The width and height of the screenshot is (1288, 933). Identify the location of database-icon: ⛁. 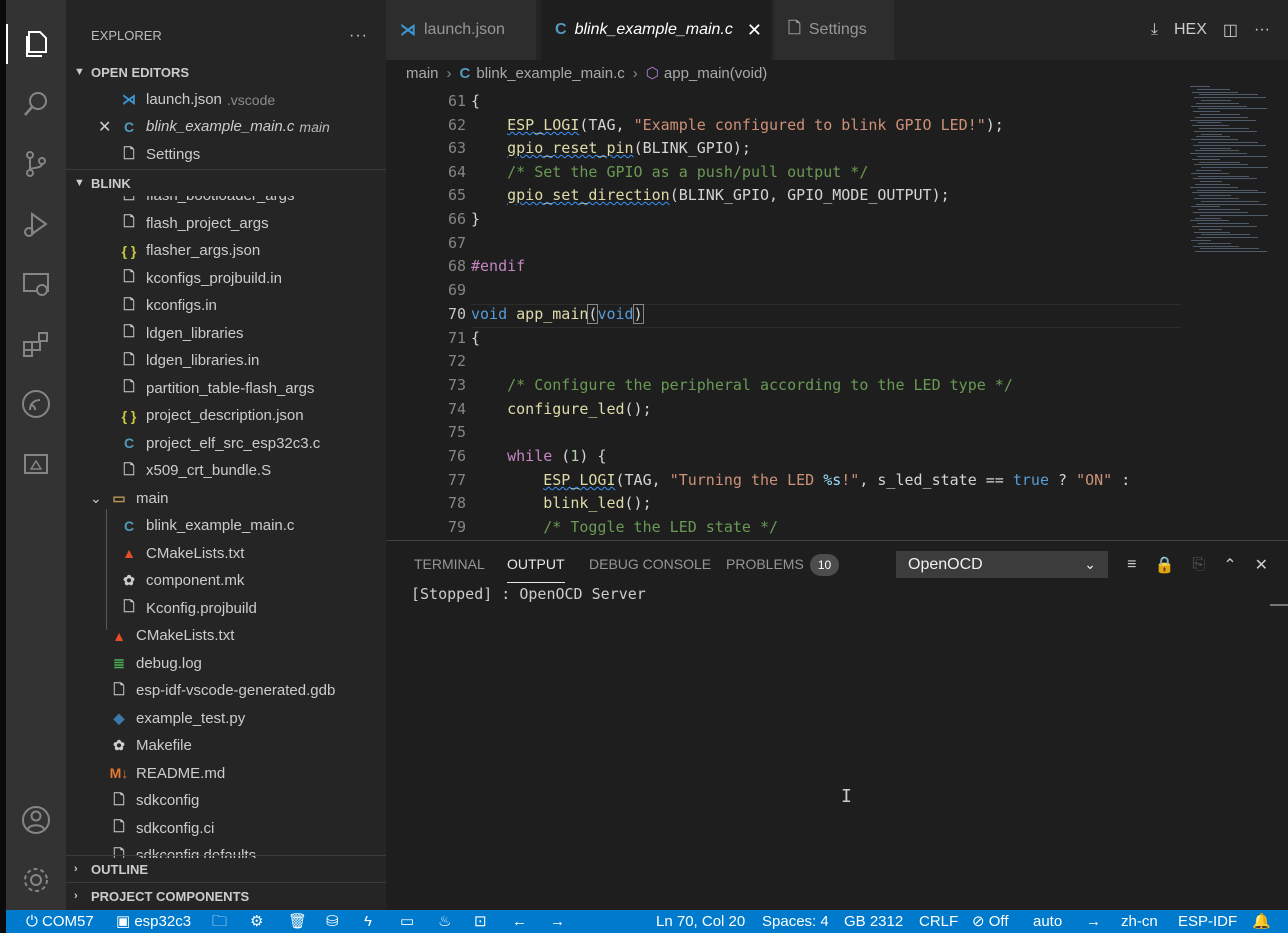
(332, 921).